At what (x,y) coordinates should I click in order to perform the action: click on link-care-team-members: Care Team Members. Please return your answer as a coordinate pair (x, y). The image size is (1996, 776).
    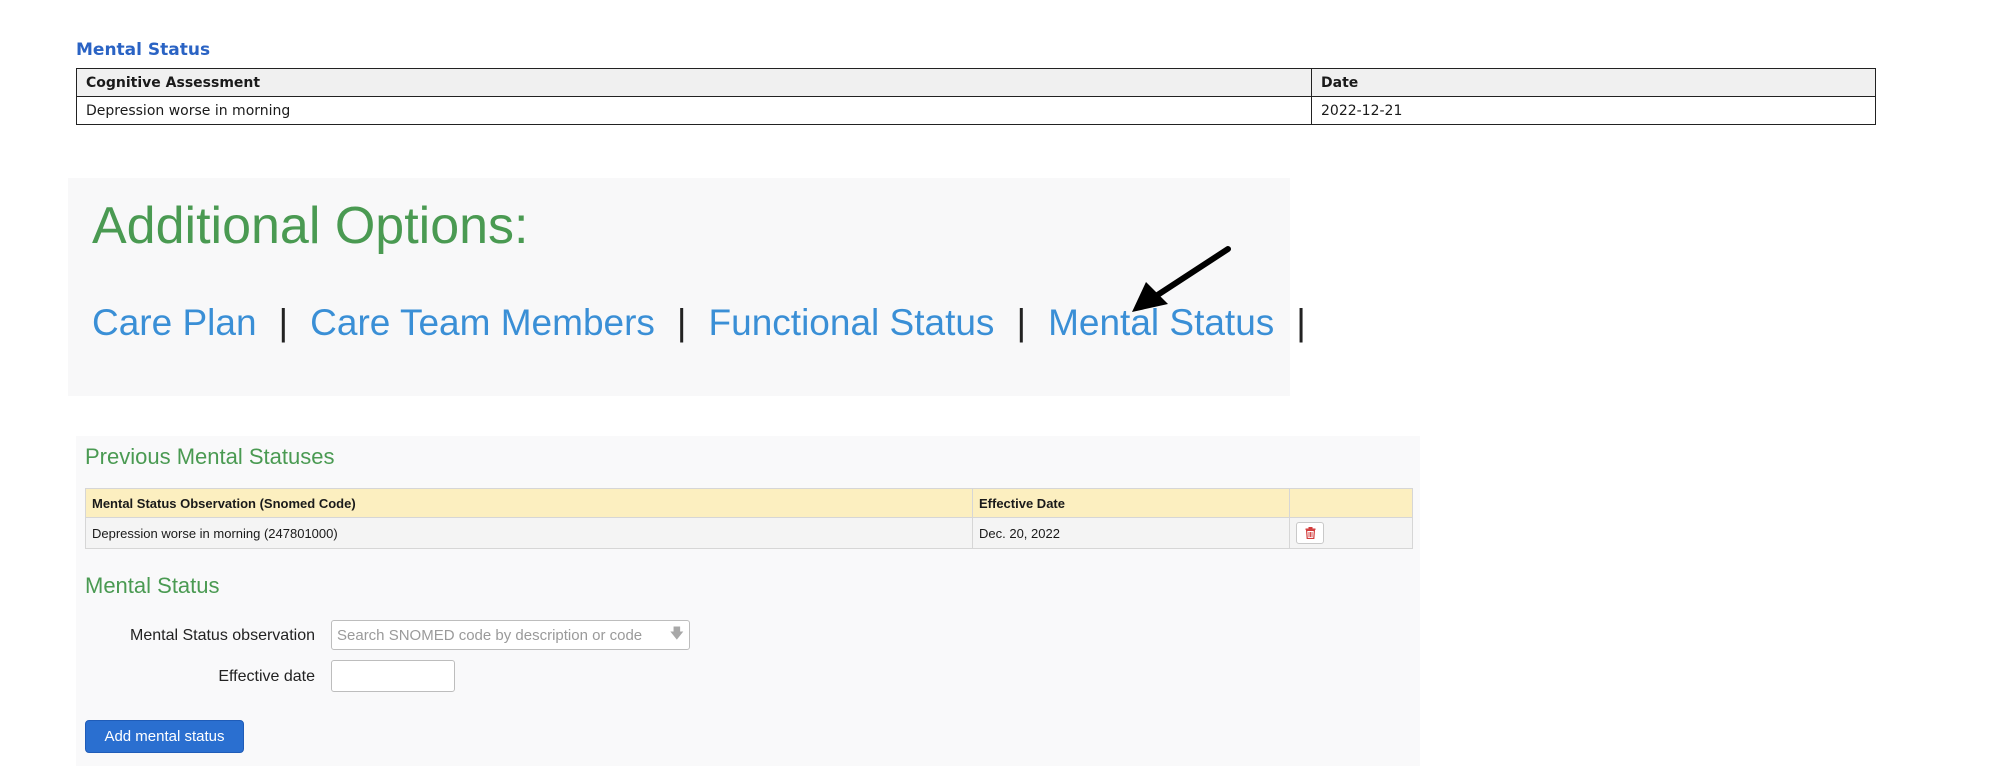
    Looking at the image, I should click on (482, 323).